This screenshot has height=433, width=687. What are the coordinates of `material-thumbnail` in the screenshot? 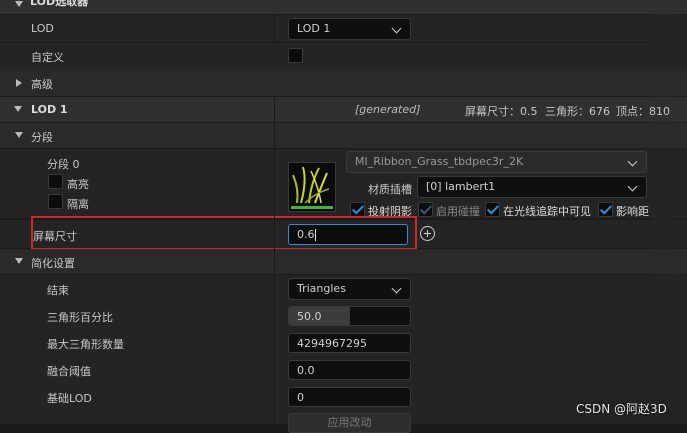 It's located at (312, 187).